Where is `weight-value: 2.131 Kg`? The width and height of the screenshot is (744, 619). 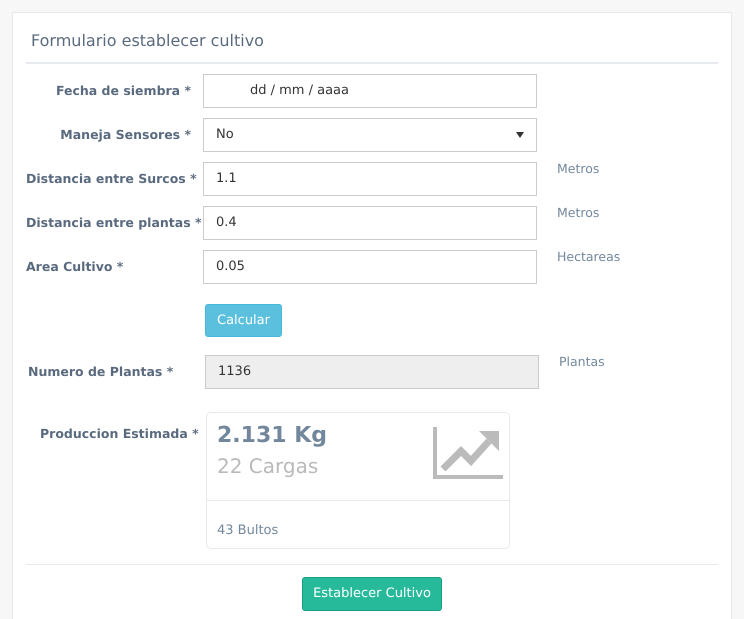 weight-value: 2.131 Kg is located at coordinates (272, 436).